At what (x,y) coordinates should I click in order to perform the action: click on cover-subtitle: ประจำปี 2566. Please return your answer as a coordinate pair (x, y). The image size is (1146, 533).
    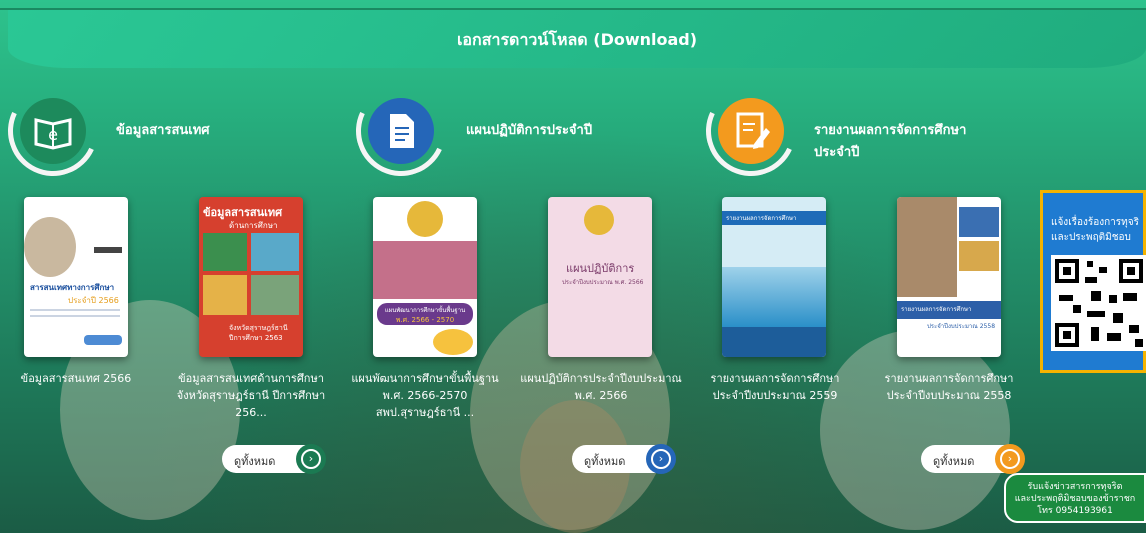
    Looking at the image, I should click on (93, 300).